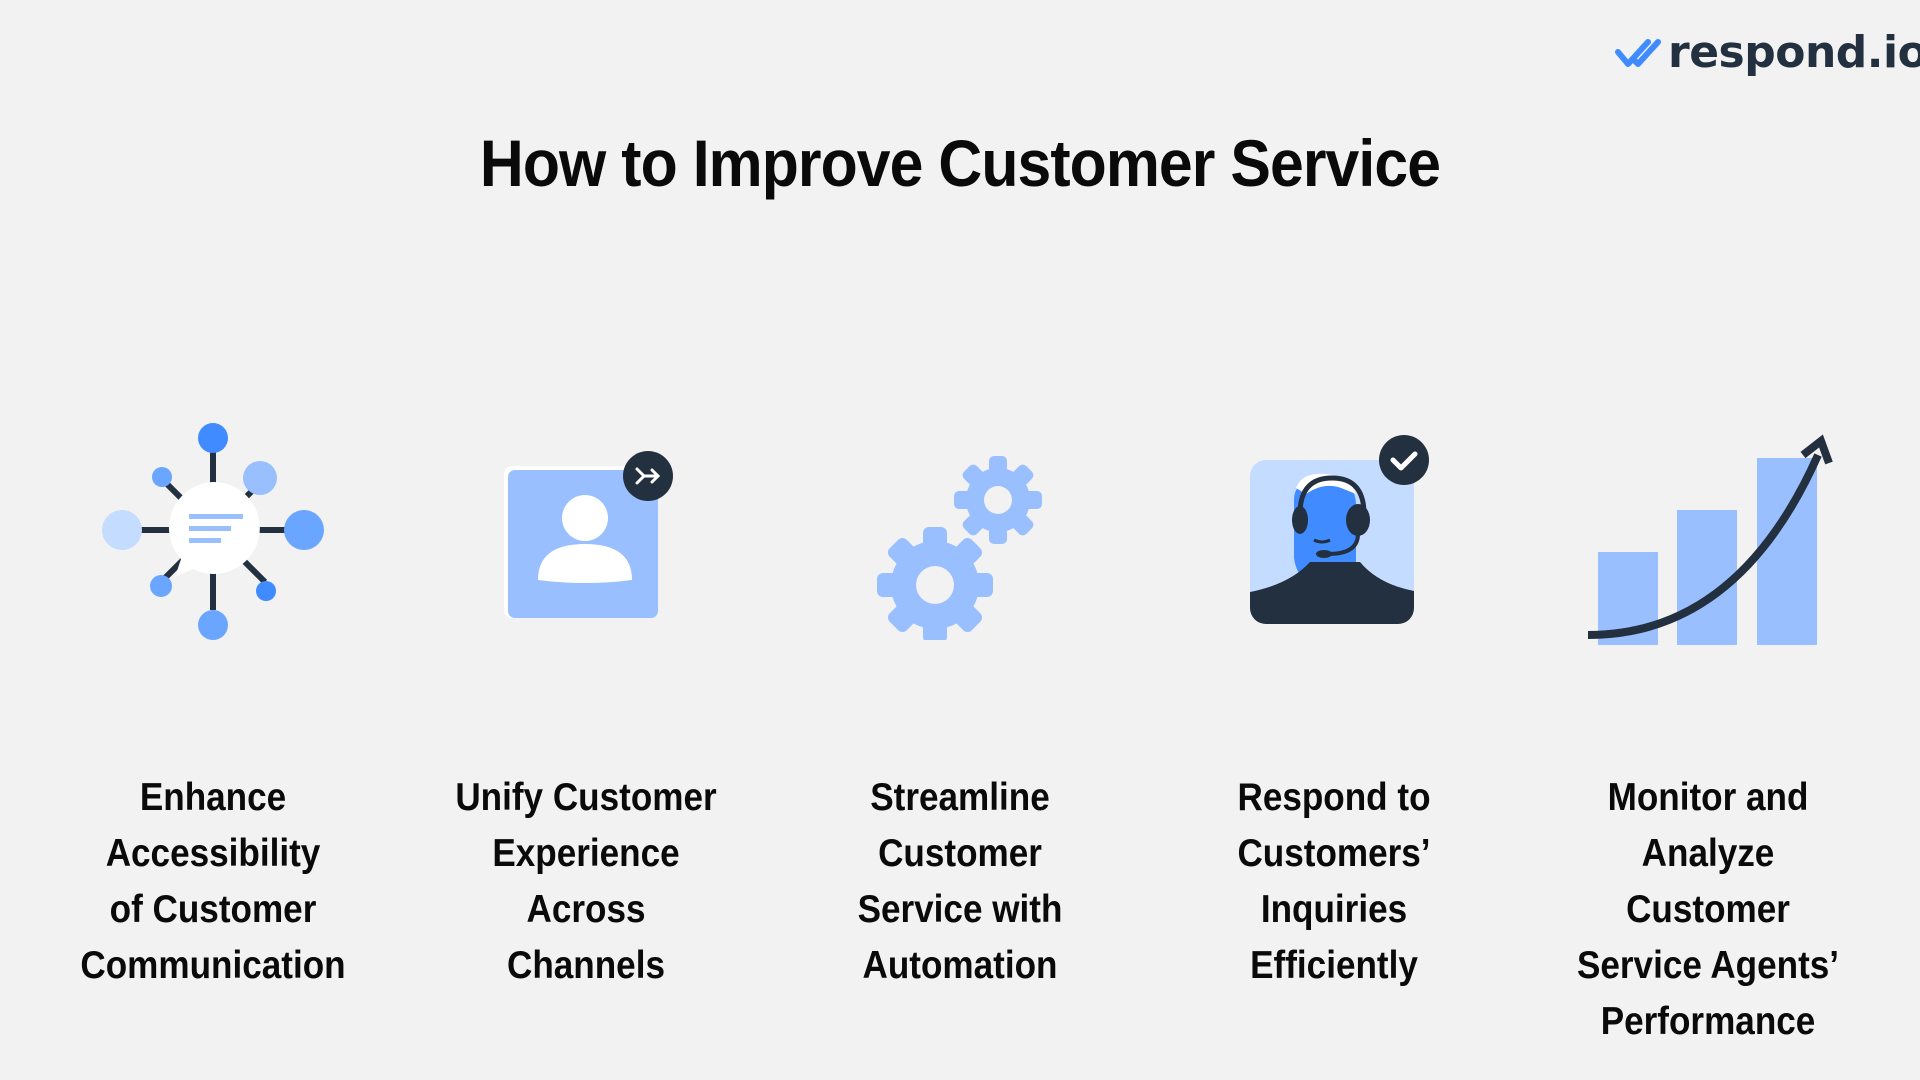  What do you see at coordinates (1339, 529) in the screenshot?
I see `agent-headset-check-icon` at bounding box center [1339, 529].